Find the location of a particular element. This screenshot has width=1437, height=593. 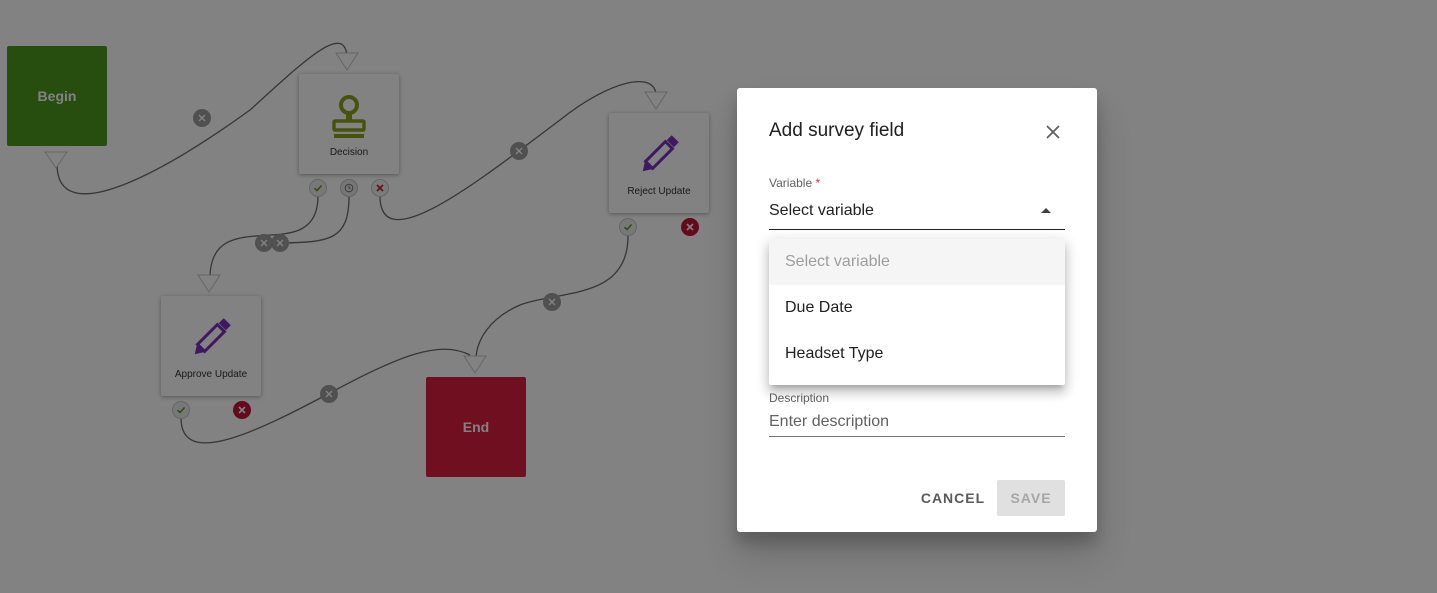

variable-select-value: Select variable is located at coordinates (821, 210).